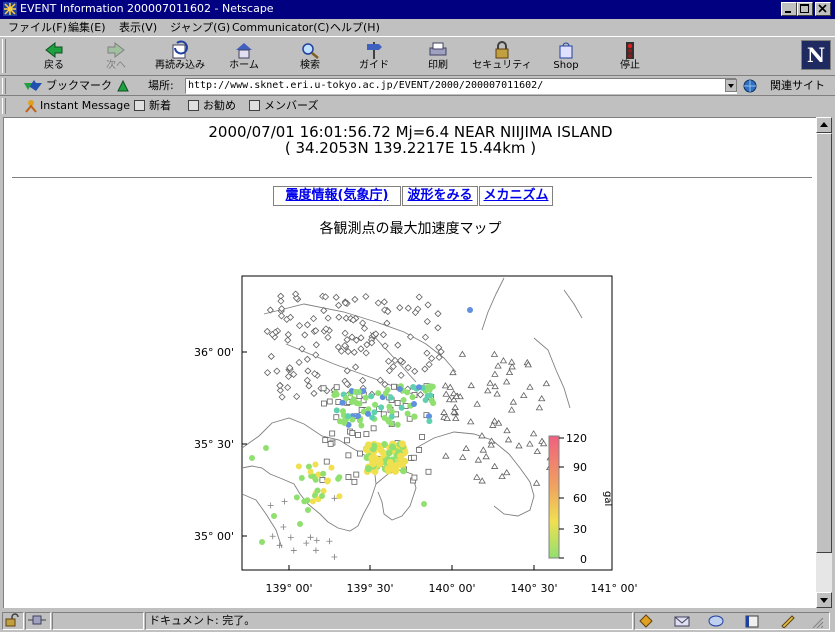  What do you see at coordinates (310, 57) in the screenshot?
I see `search-button: 検索` at bounding box center [310, 57].